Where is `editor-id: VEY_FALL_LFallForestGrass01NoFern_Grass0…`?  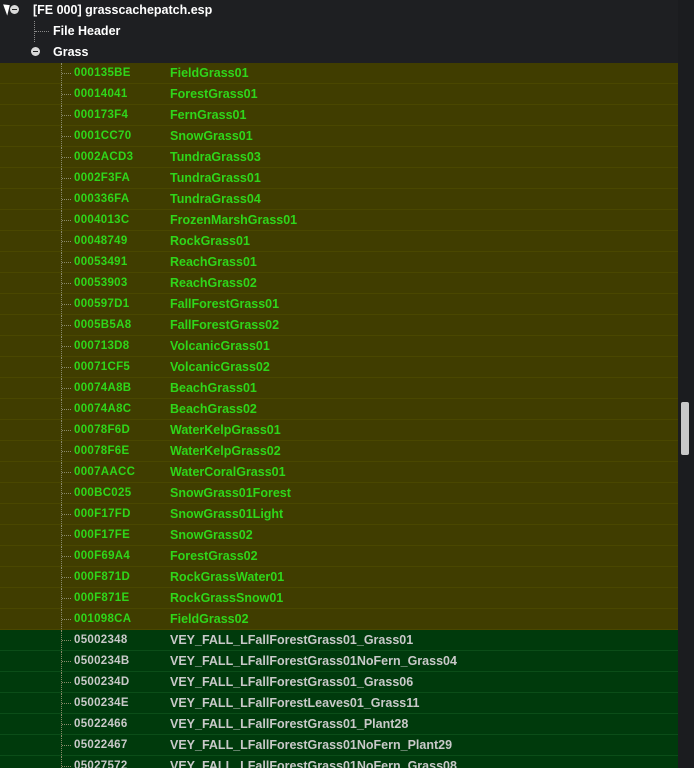 editor-id: VEY_FALL_LFallForestGrass01NoFern_Grass0… is located at coordinates (313, 661).